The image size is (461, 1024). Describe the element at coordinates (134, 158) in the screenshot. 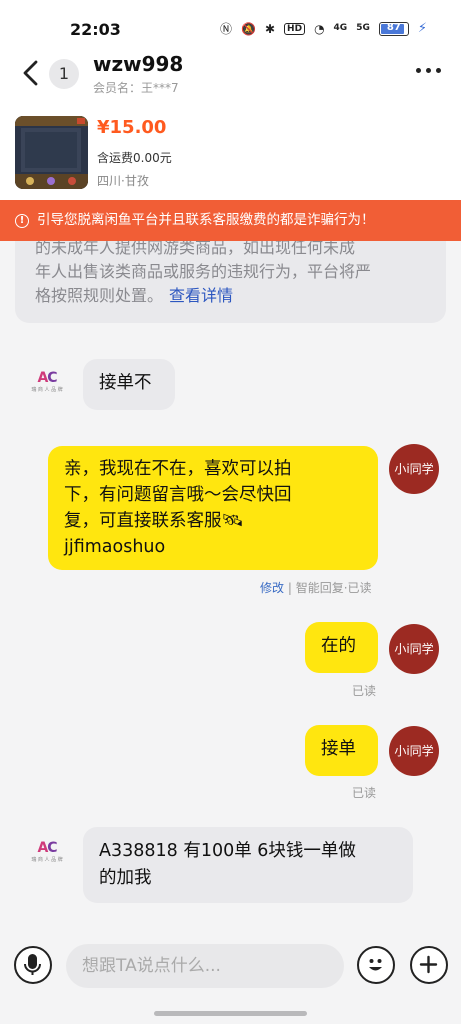

I see `shipping-fee: 含运费0.00元` at that location.